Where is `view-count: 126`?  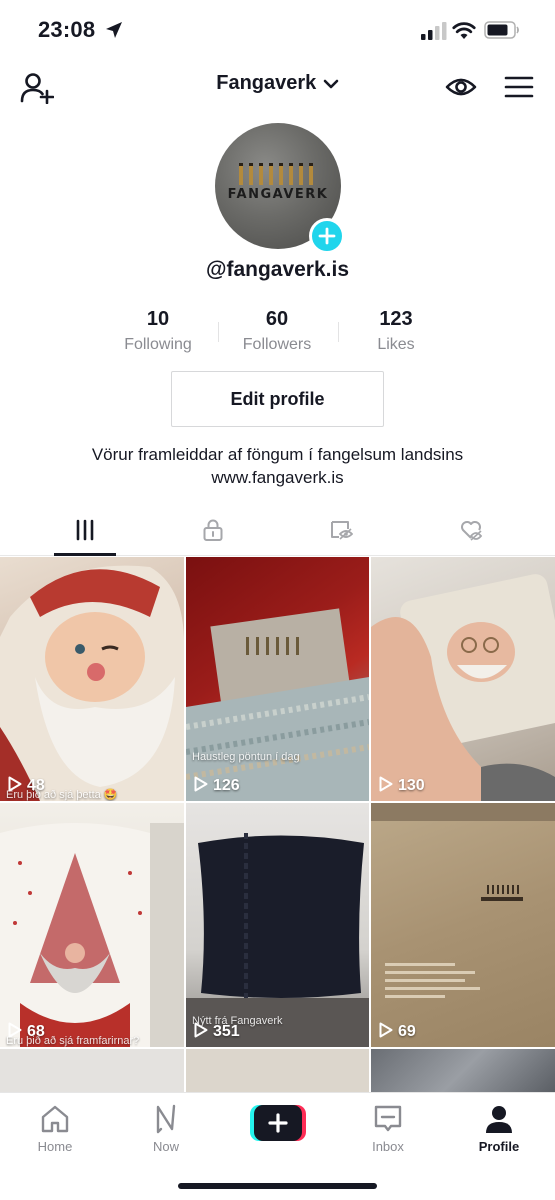 view-count: 126 is located at coordinates (217, 785).